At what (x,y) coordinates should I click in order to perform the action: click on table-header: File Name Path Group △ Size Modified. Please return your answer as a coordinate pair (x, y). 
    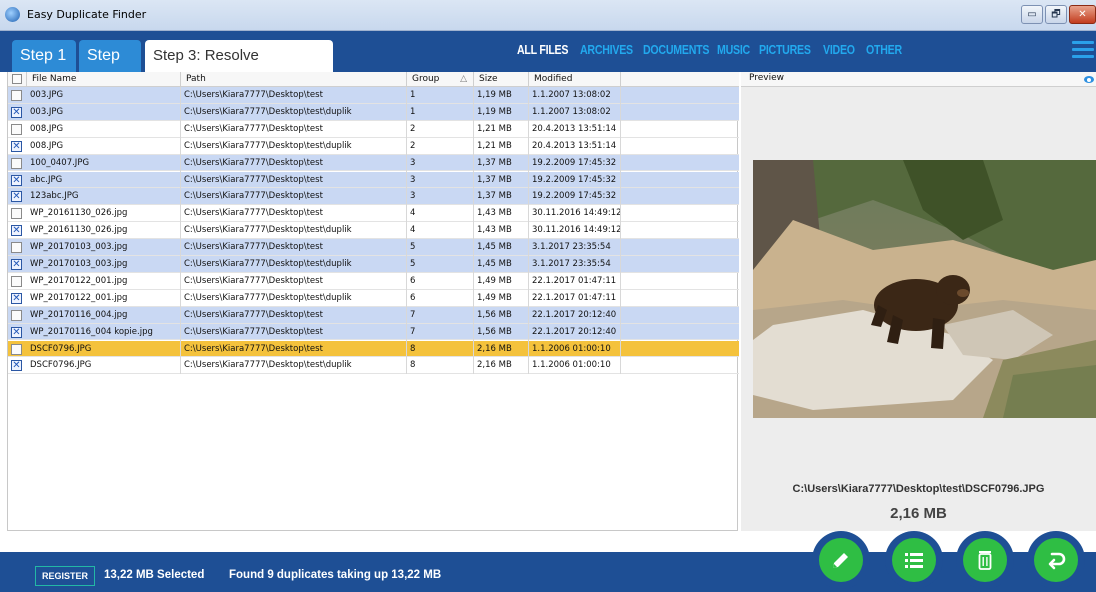
    Looking at the image, I should click on (373, 79).